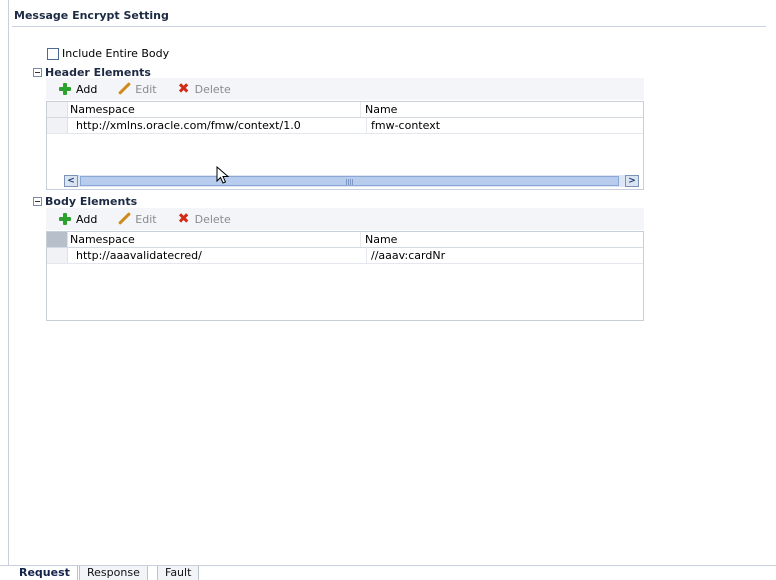 This screenshot has width=776, height=580. I want to click on mouse-pointer-icon, so click(223, 175).